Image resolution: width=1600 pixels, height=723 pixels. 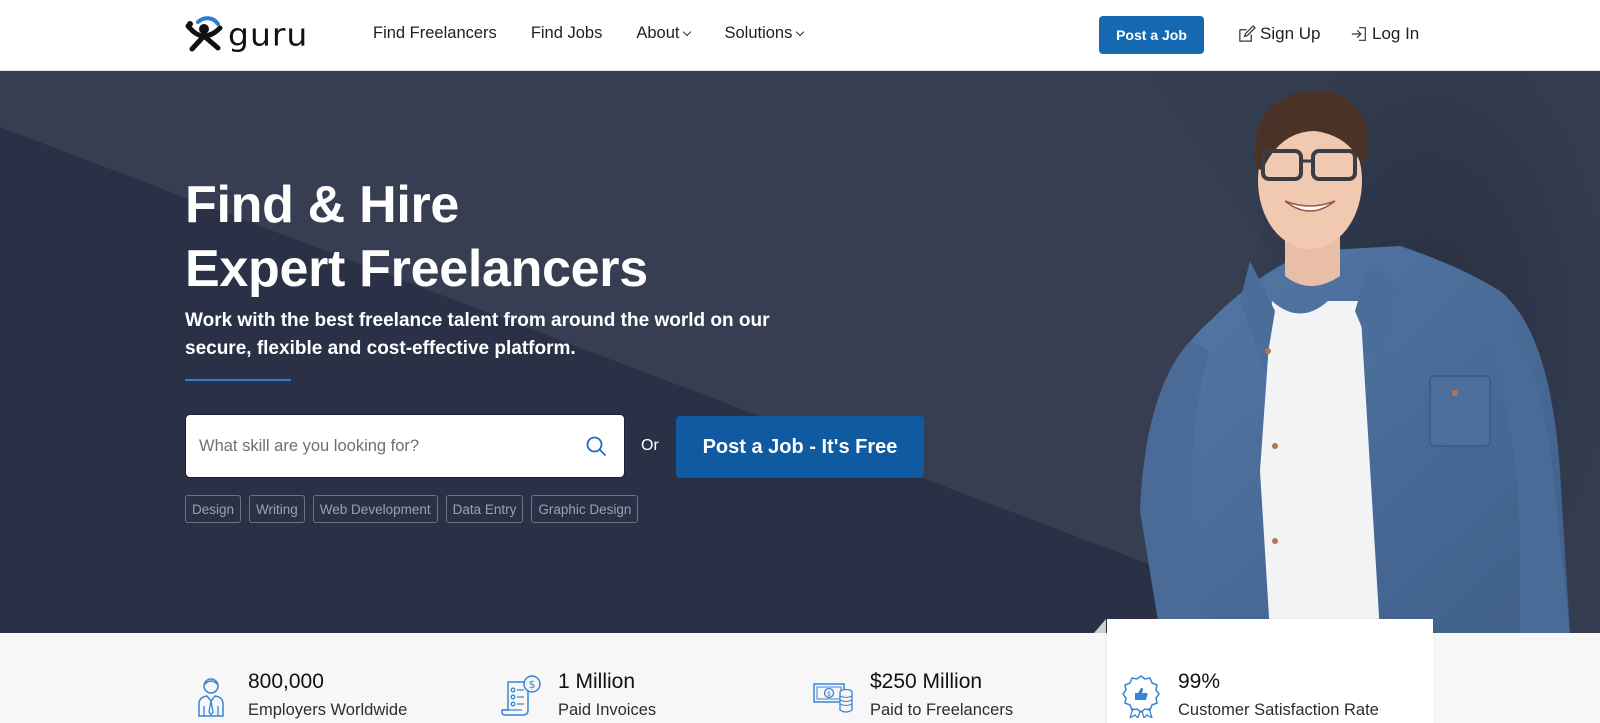 What do you see at coordinates (328, 710) in the screenshot?
I see `stat-label: Employers Worldwide` at bounding box center [328, 710].